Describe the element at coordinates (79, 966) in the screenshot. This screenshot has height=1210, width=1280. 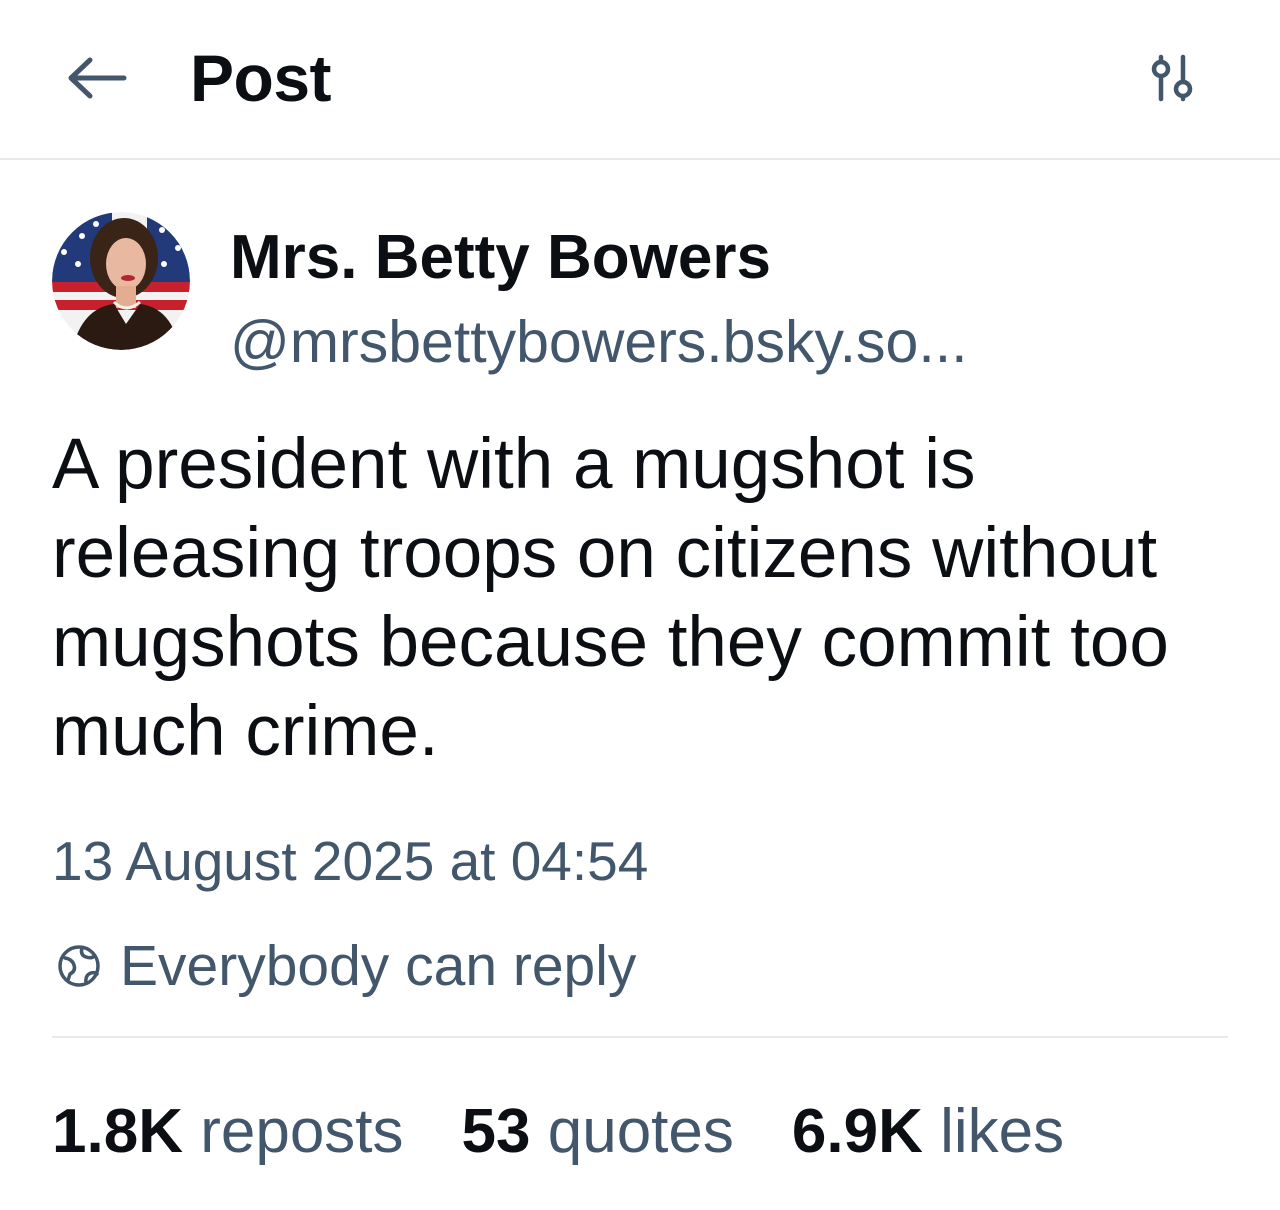
I see `globe-icon` at that location.